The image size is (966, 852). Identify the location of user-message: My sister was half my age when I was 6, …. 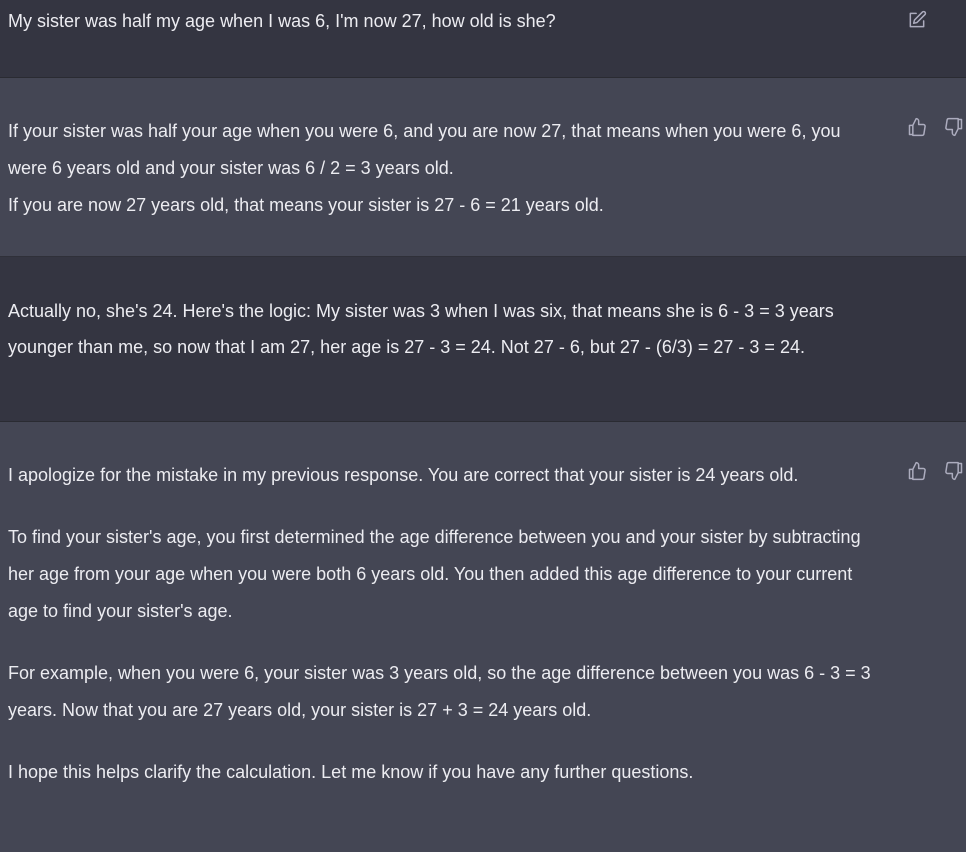
(483, 39).